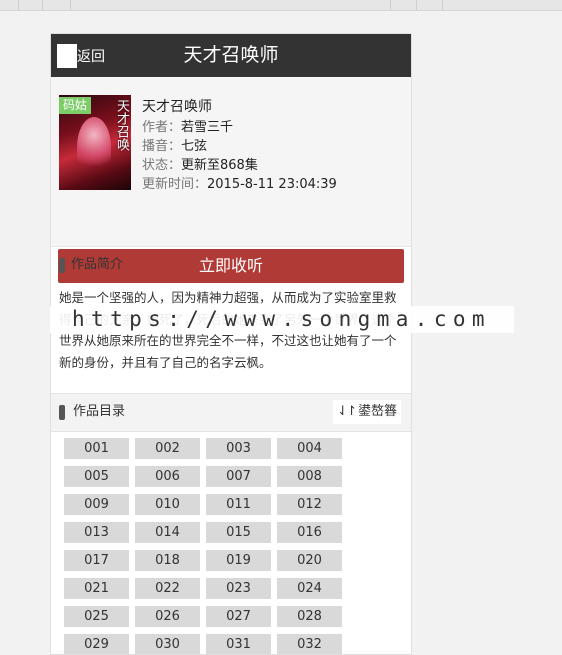  Describe the element at coordinates (67, 56) in the screenshot. I see `back-icon` at that location.